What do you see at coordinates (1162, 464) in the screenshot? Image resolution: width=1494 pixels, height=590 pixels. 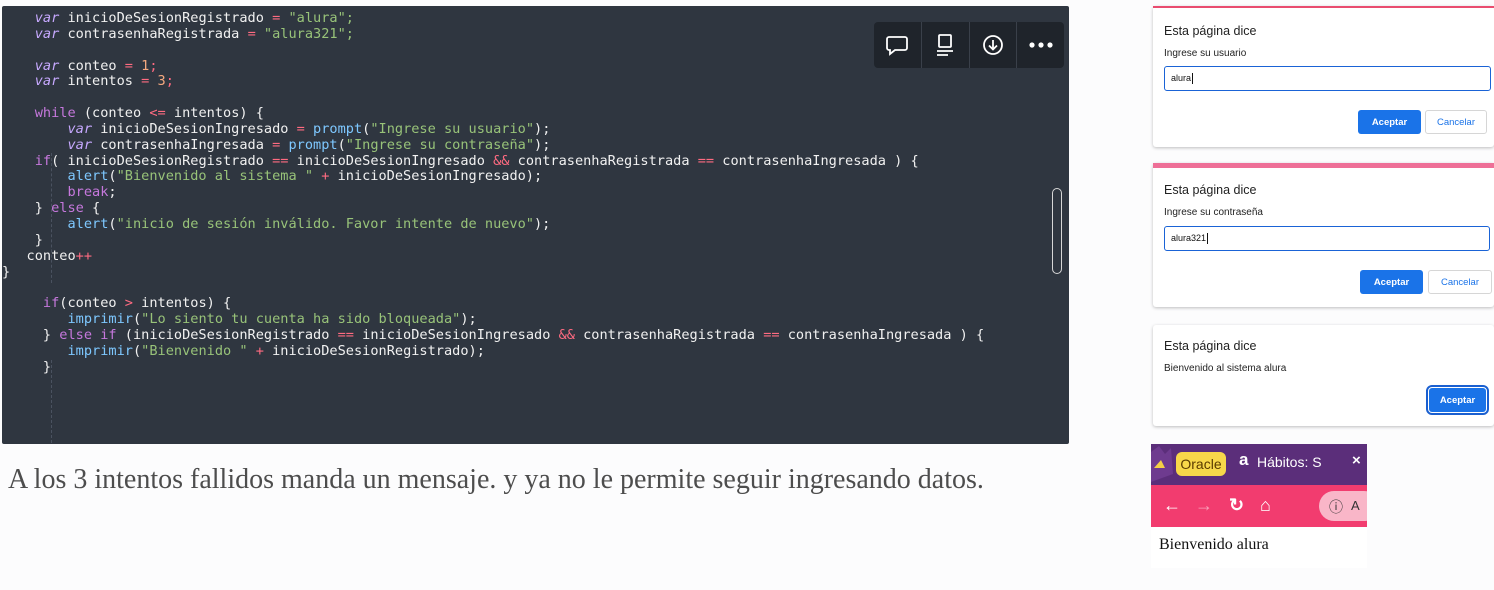 I see `tab-decoration-icon` at bounding box center [1162, 464].